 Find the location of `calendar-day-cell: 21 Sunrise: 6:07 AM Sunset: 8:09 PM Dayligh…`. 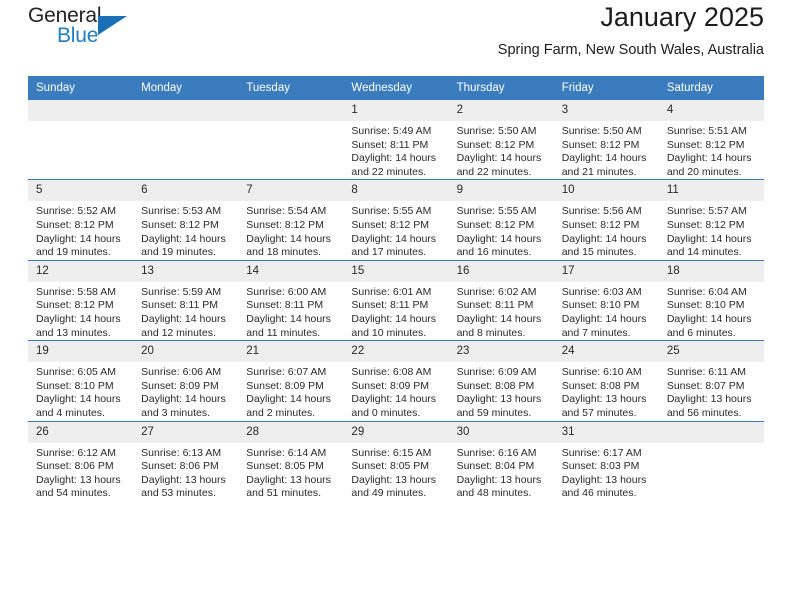

calendar-day-cell: 21 Sunrise: 6:07 AM Sunset: 8:09 PM Dayligh… is located at coordinates (291, 380).